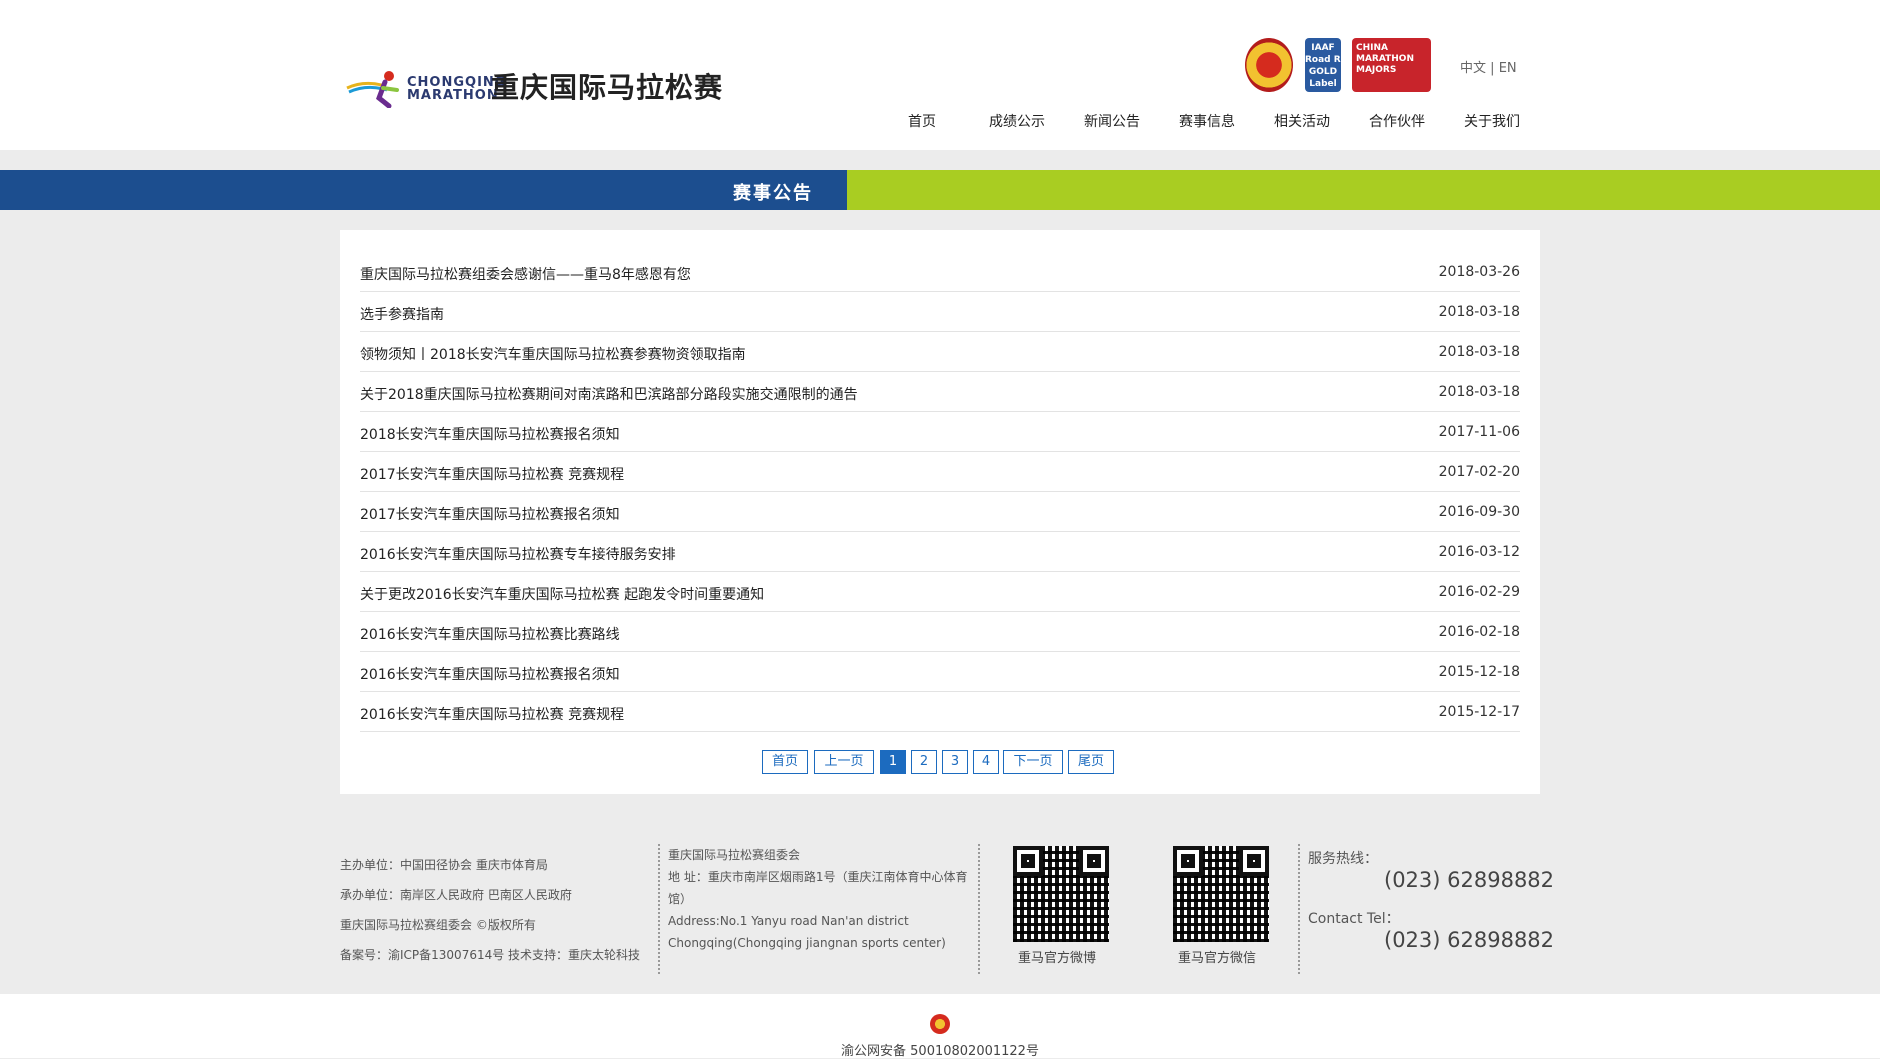  Describe the element at coordinates (525, 274) in the screenshot. I see `news-title-link: 重庆国际马拉松赛组委会感谢信——重马8年感恩有您` at that location.